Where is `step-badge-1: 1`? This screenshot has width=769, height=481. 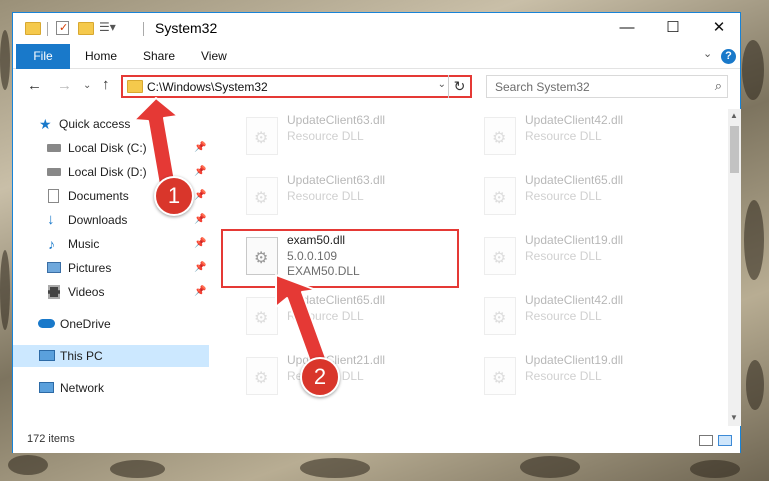
step-badge-1: 1 is located at coordinates (174, 196).